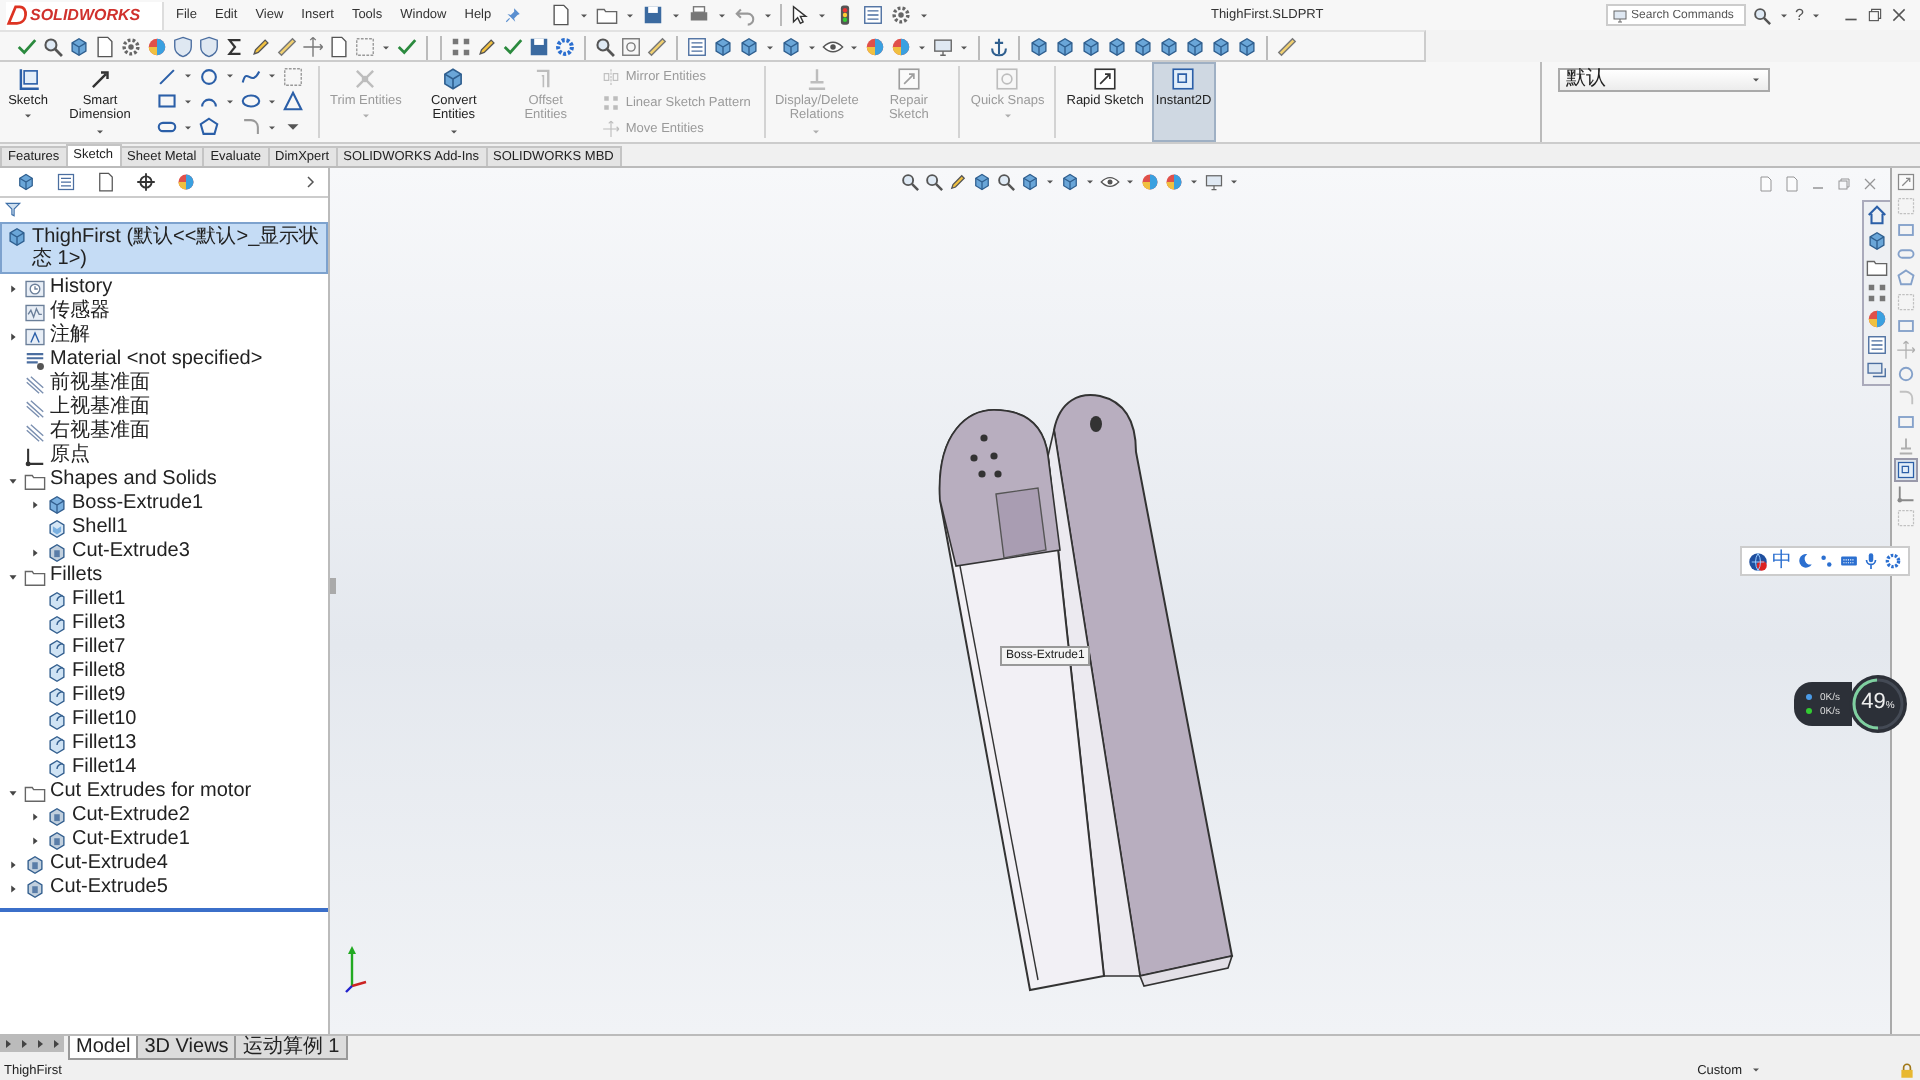 The image size is (1920, 1080). I want to click on microphone-icon, so click(1871, 561).